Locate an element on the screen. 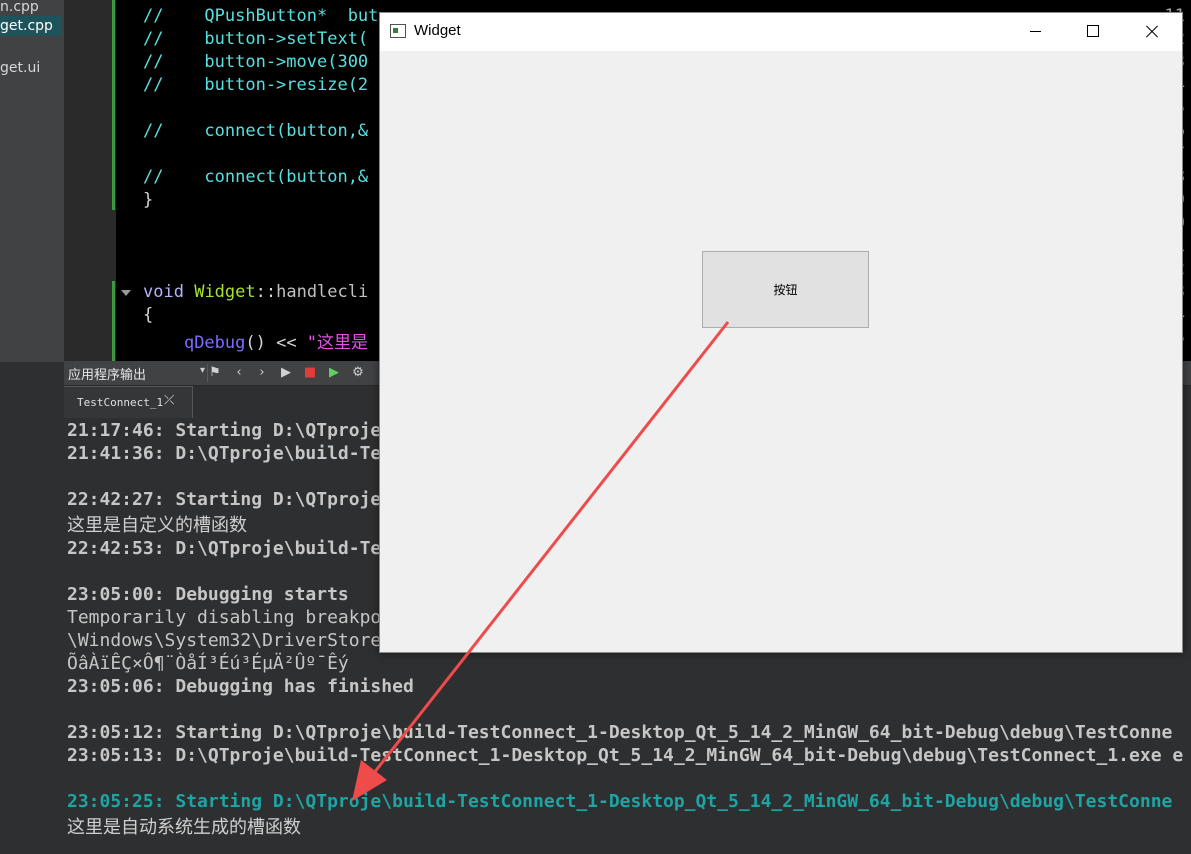  output-pane-title: 应用程序输出 is located at coordinates (107, 373).